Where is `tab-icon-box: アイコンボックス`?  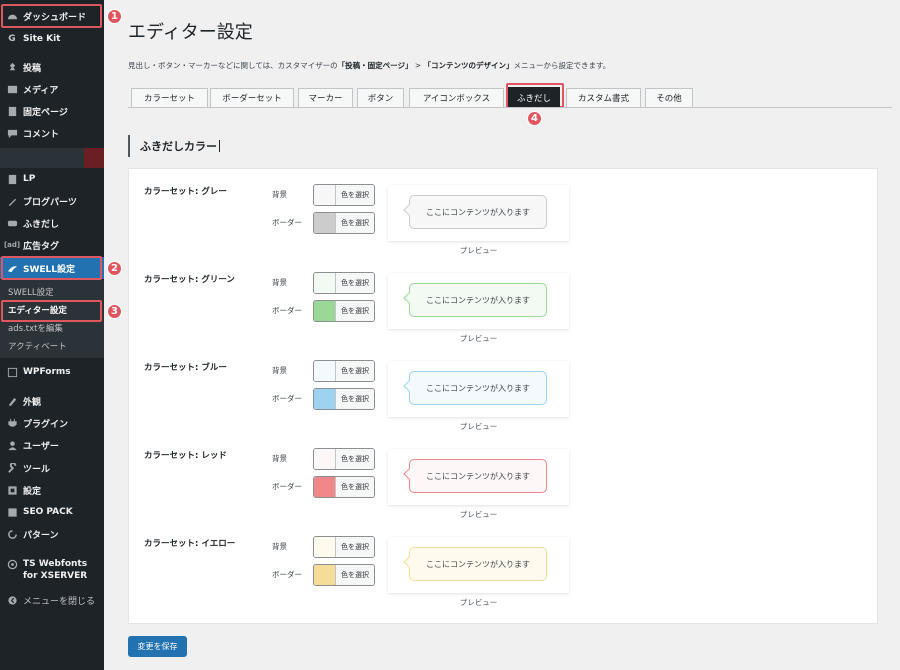 tab-icon-box: アイコンボックス is located at coordinates (456, 98).